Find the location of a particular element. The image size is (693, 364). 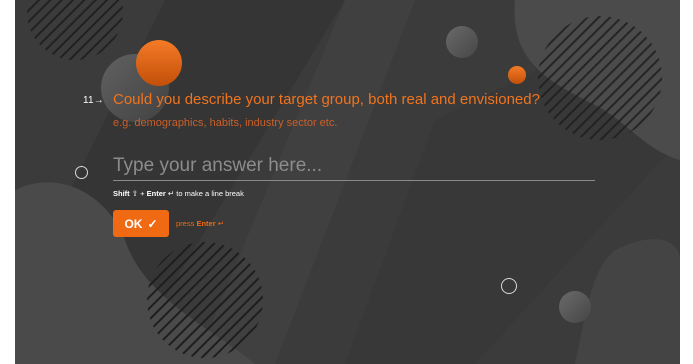

press-enter-hint: press Enter ↵ is located at coordinates (200, 223).